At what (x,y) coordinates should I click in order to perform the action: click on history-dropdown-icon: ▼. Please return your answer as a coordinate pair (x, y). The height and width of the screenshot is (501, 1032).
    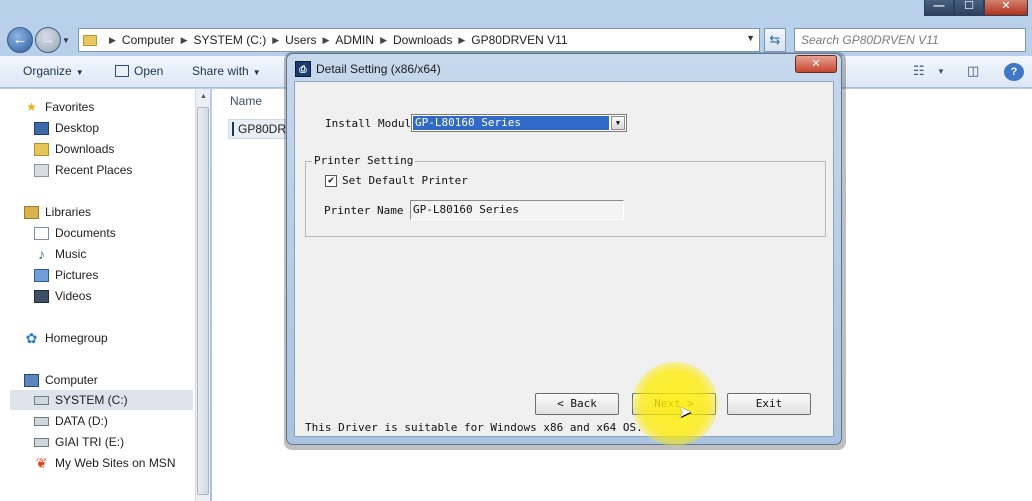
    Looking at the image, I should click on (66, 40).